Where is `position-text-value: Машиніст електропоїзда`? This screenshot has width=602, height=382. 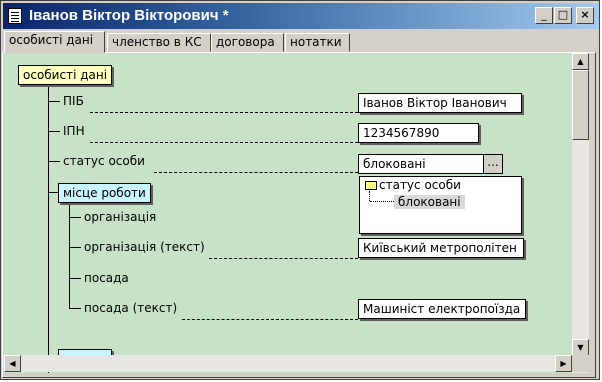 position-text-value: Машиніст електропоїзда is located at coordinates (442, 309).